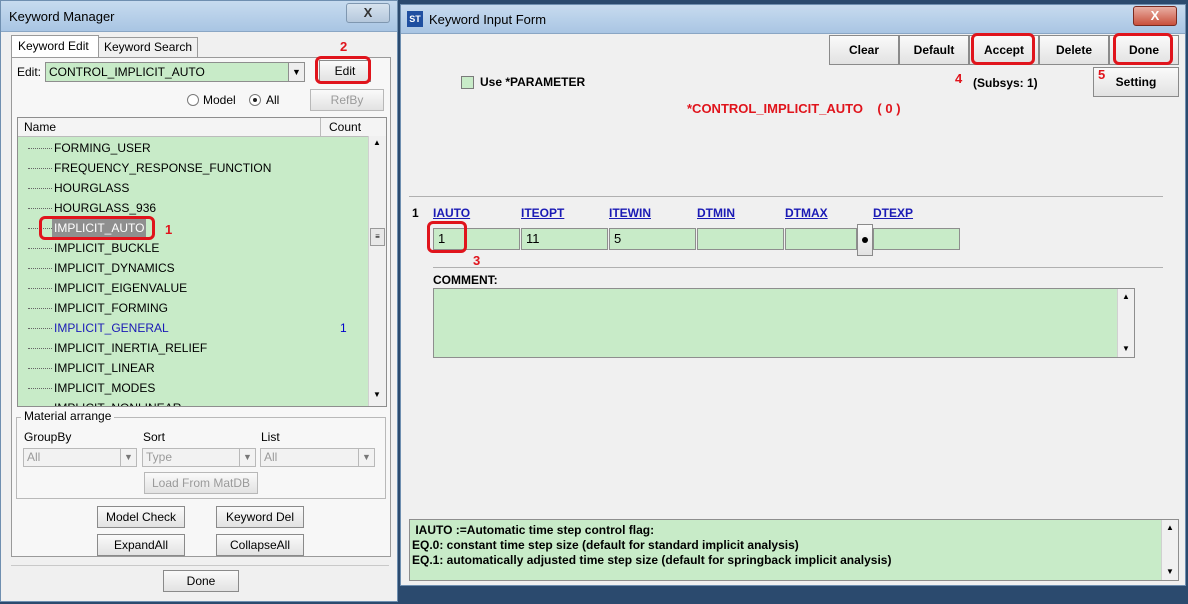 The image size is (1188, 604). What do you see at coordinates (344, 46) in the screenshot?
I see `annotation-2: 2` at bounding box center [344, 46].